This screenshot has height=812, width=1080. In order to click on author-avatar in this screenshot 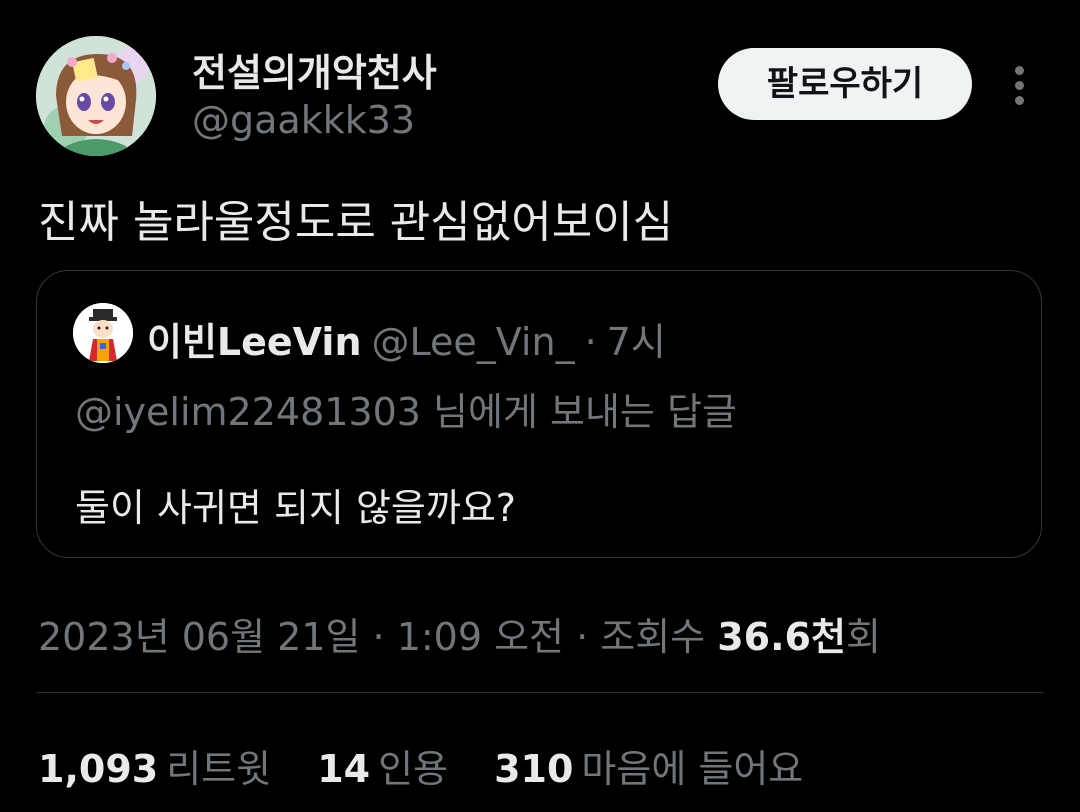, I will do `click(96, 96)`.